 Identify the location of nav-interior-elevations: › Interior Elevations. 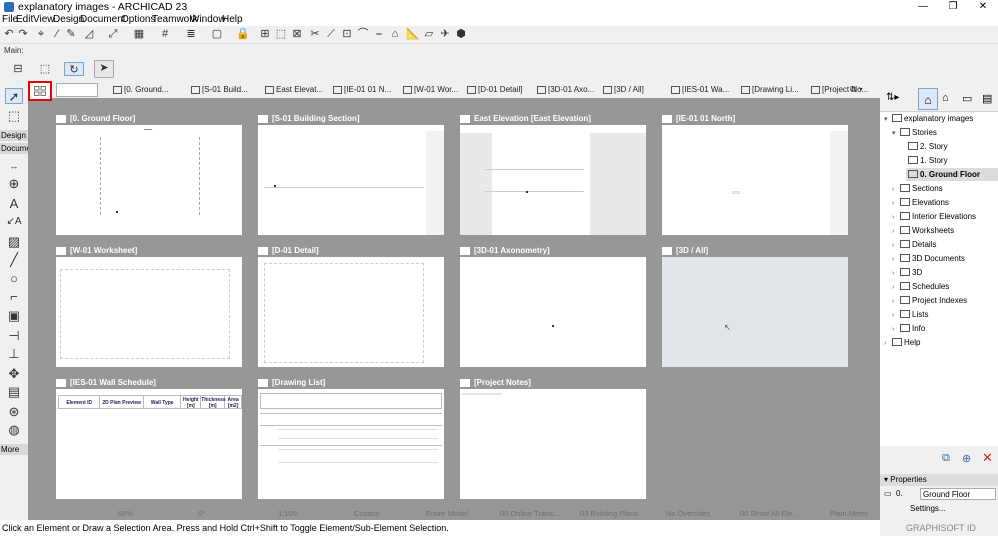
(934, 216).